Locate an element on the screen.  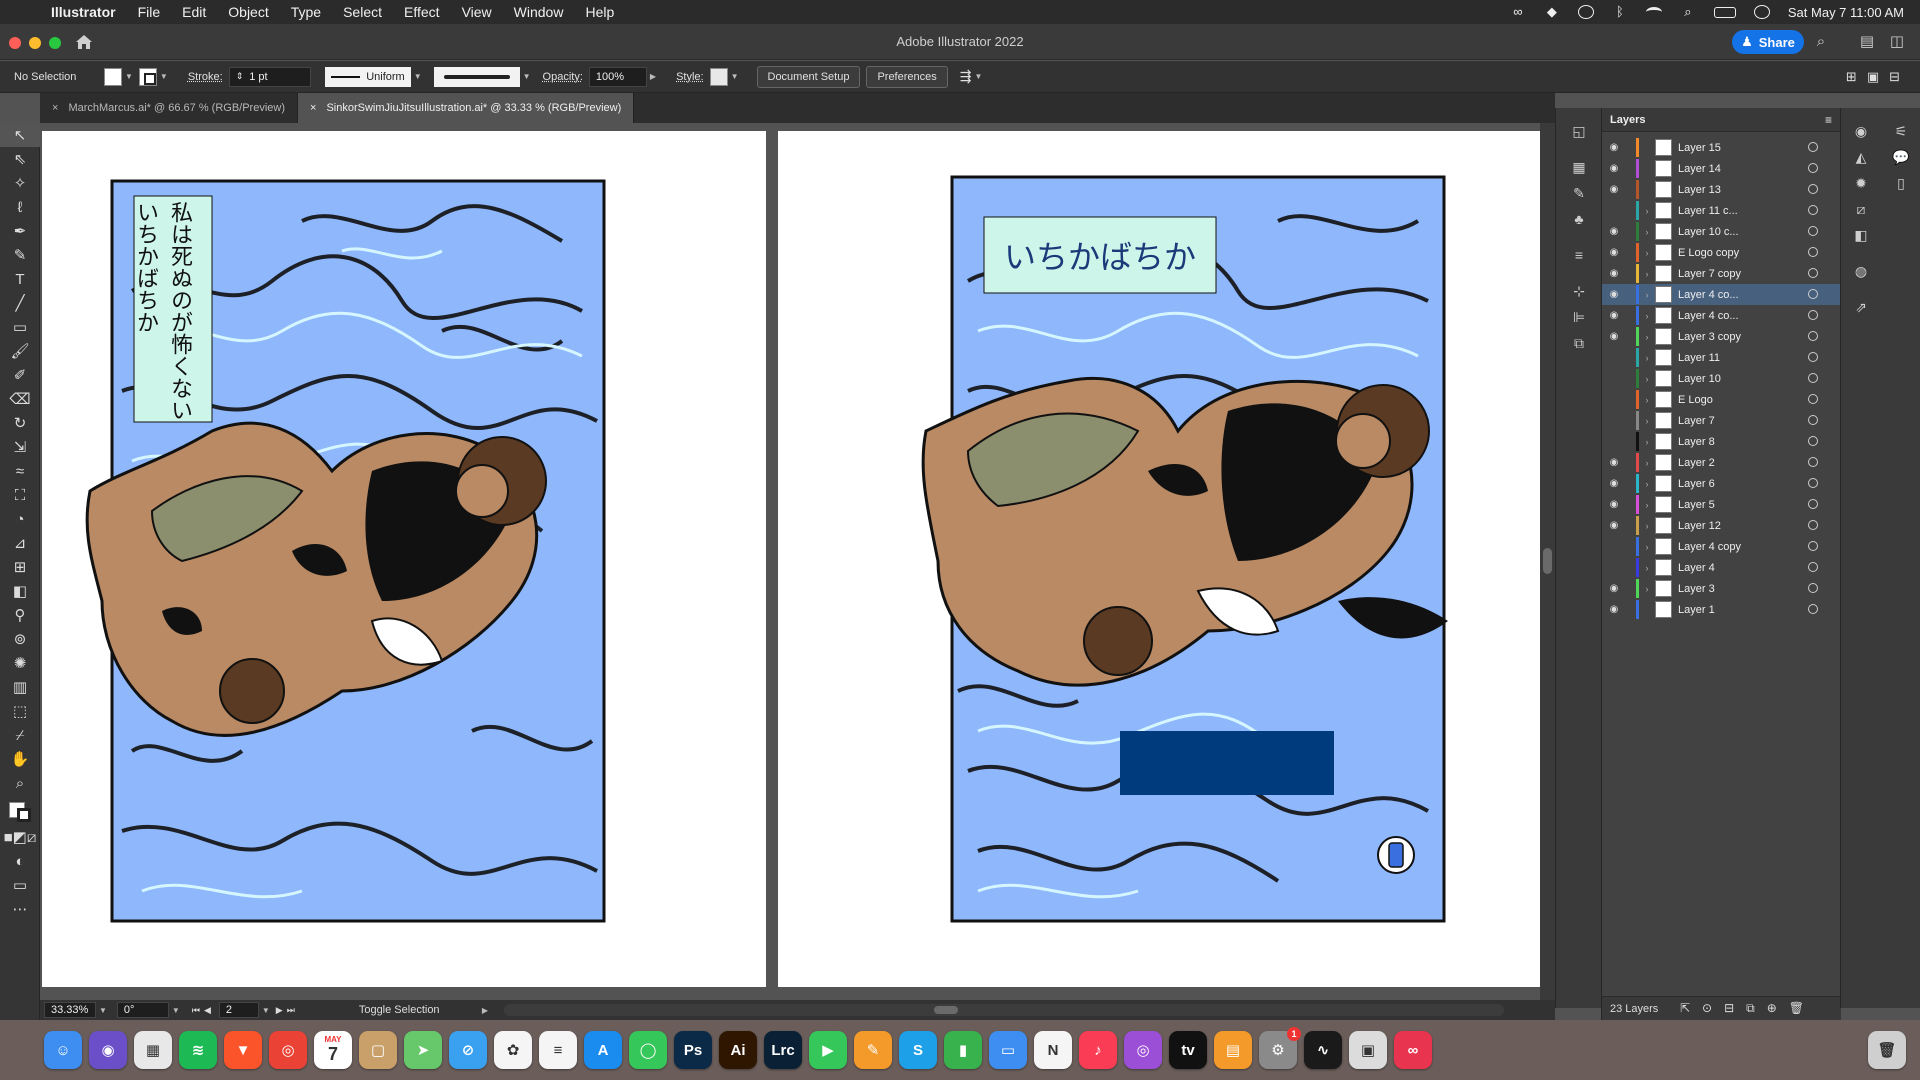
layer-name: Layer 7 copy is located at coordinates (1728, 274).